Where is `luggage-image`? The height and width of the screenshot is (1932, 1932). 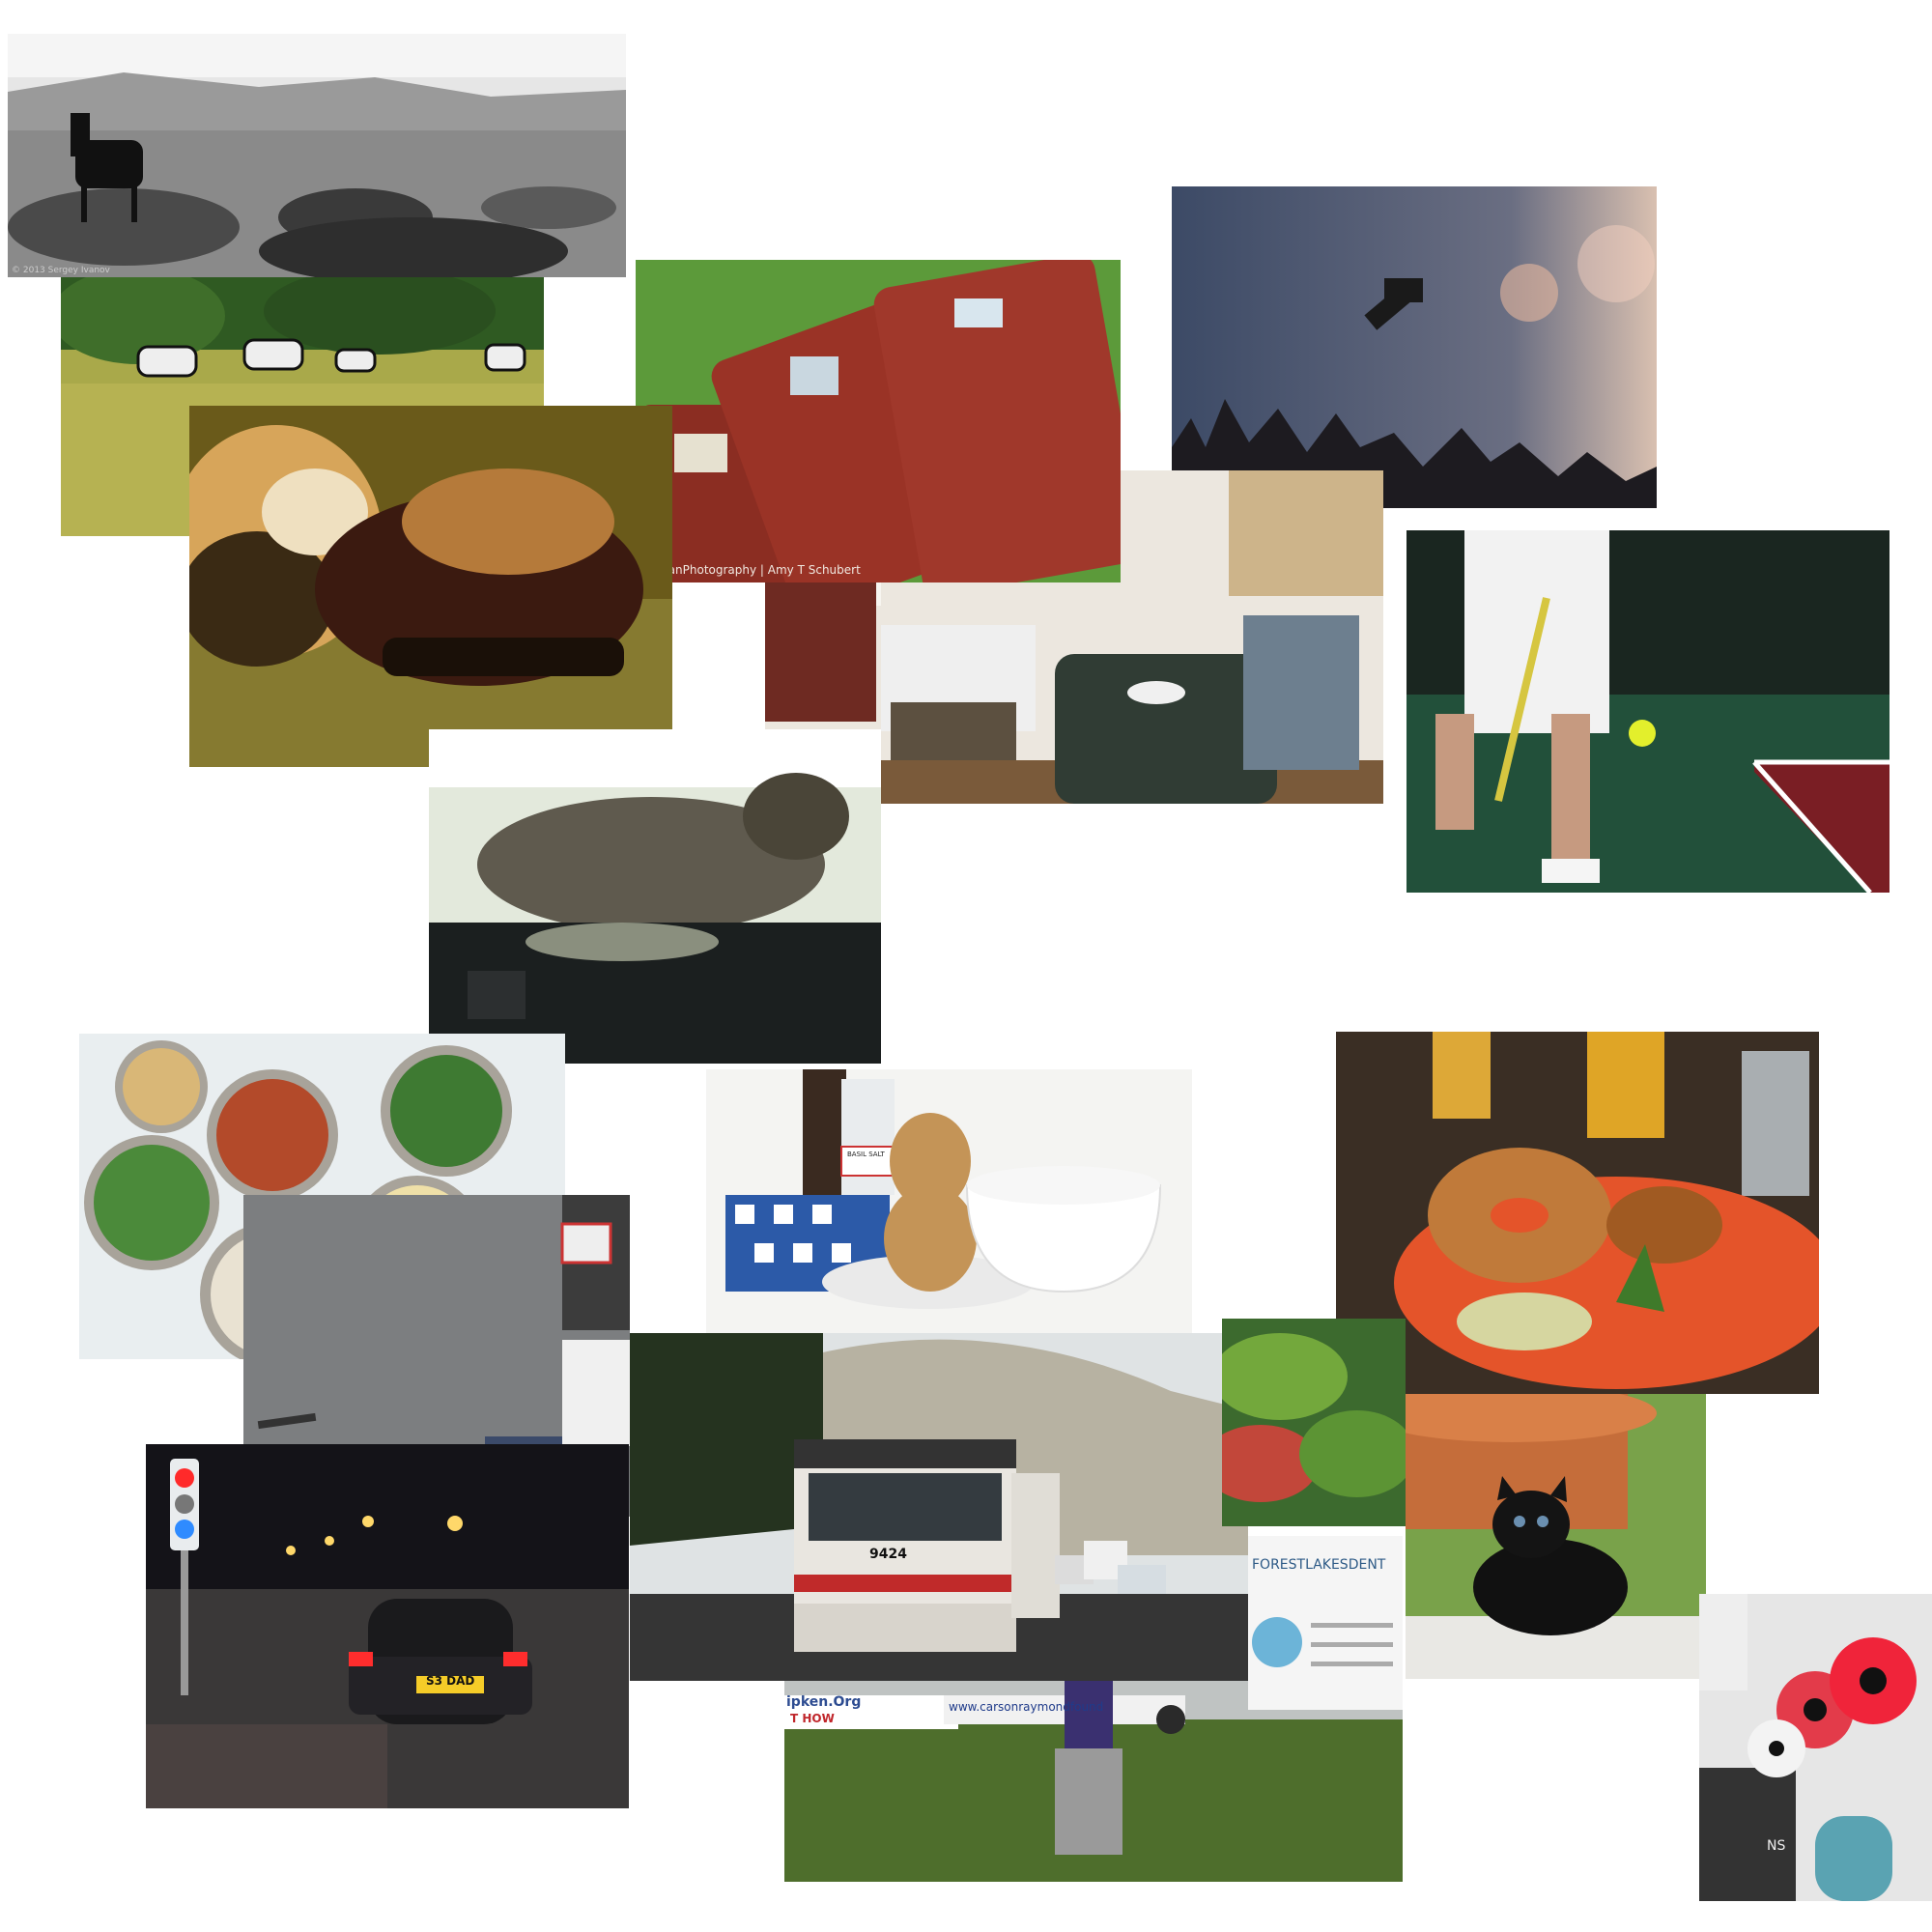 luggage-image is located at coordinates (878, 421).